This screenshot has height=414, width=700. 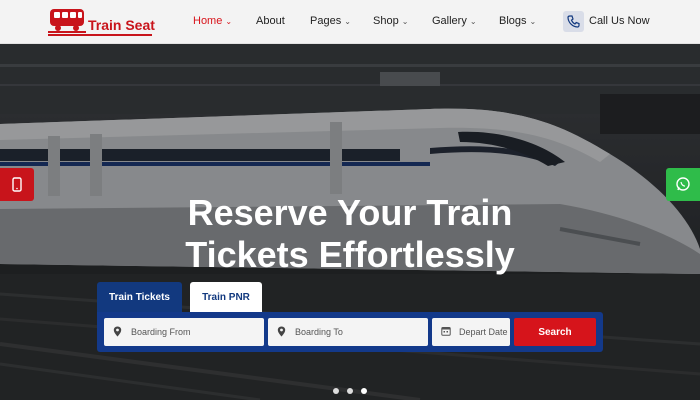 What do you see at coordinates (226, 297) in the screenshot?
I see `tab-train-pnr: Train PNR` at bounding box center [226, 297].